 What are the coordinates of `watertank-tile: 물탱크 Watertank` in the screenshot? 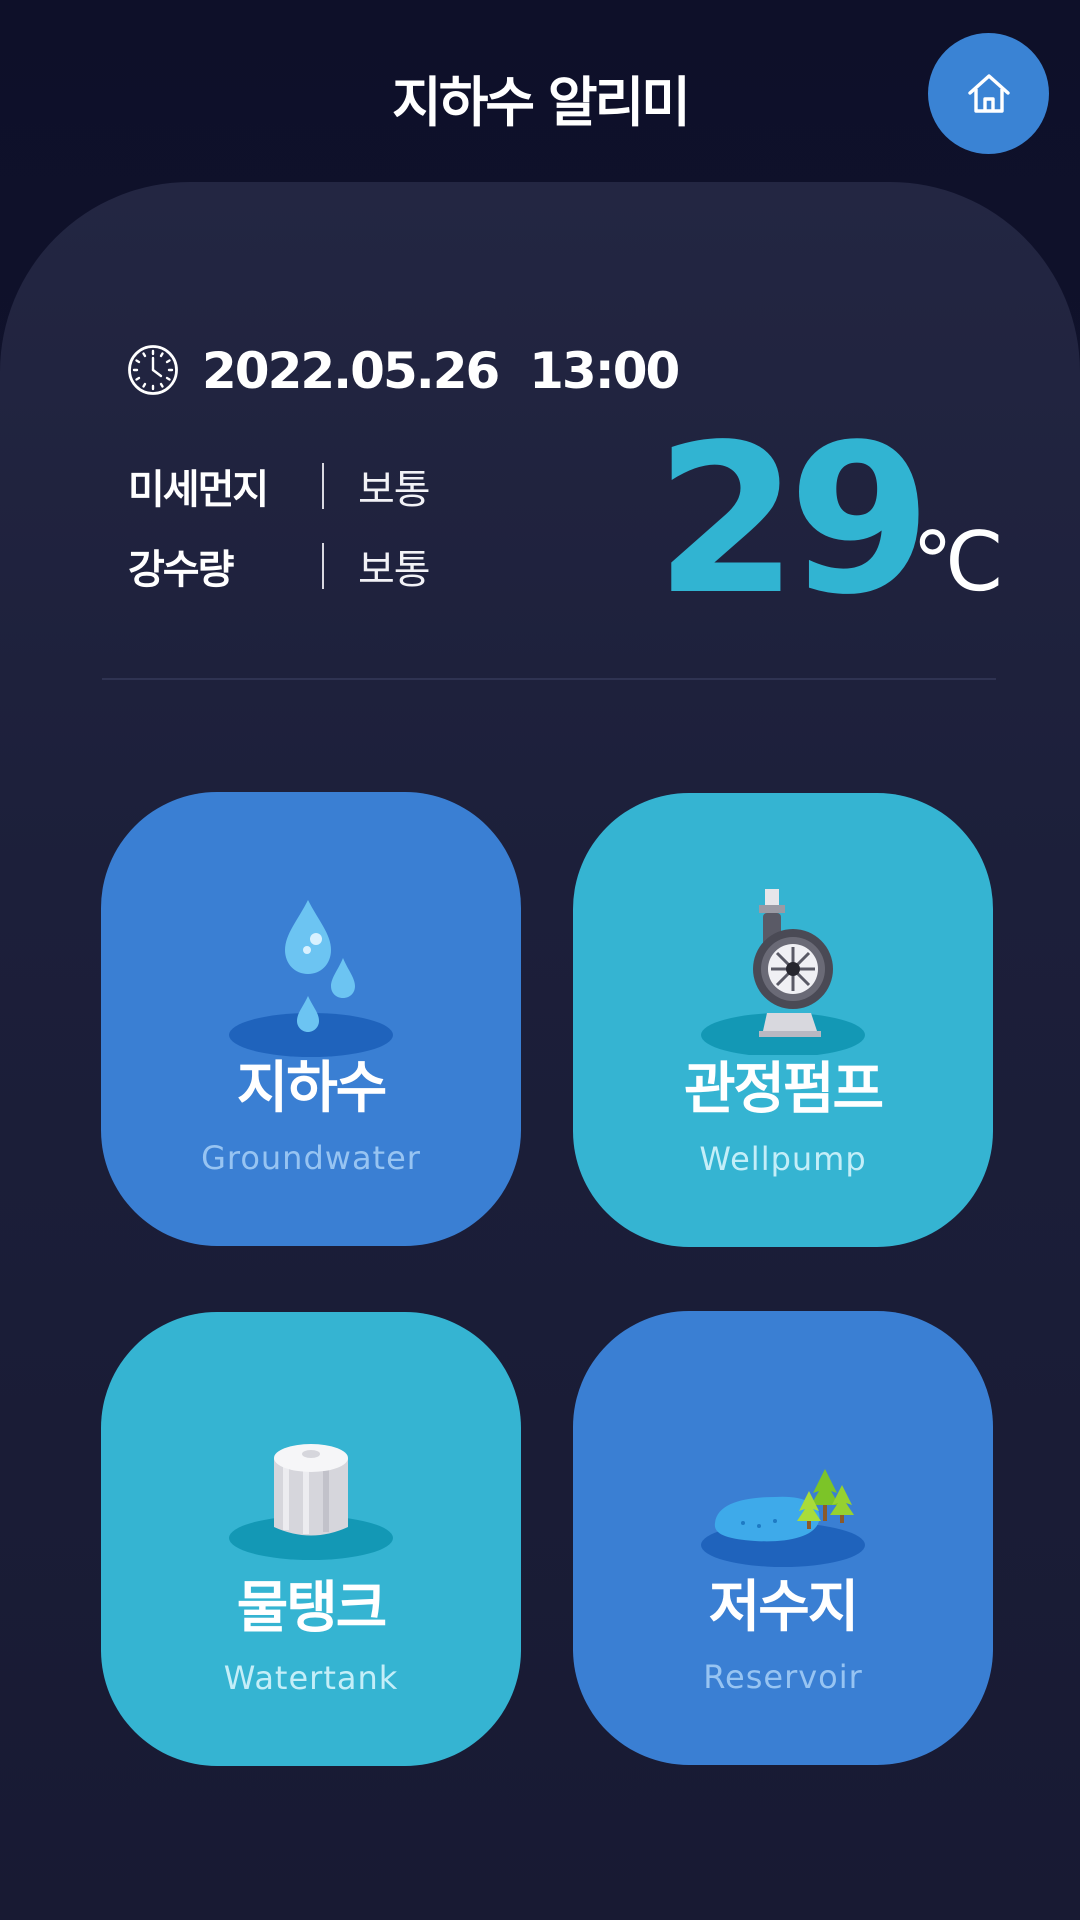 It's located at (311, 1539).